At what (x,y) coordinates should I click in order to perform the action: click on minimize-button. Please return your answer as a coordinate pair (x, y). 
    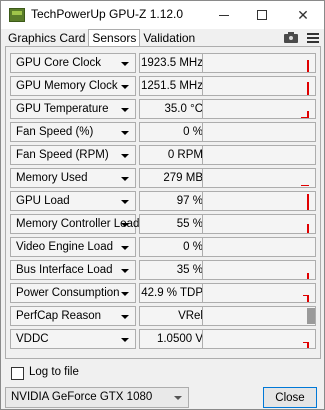
    Looking at the image, I should click on (224, 15).